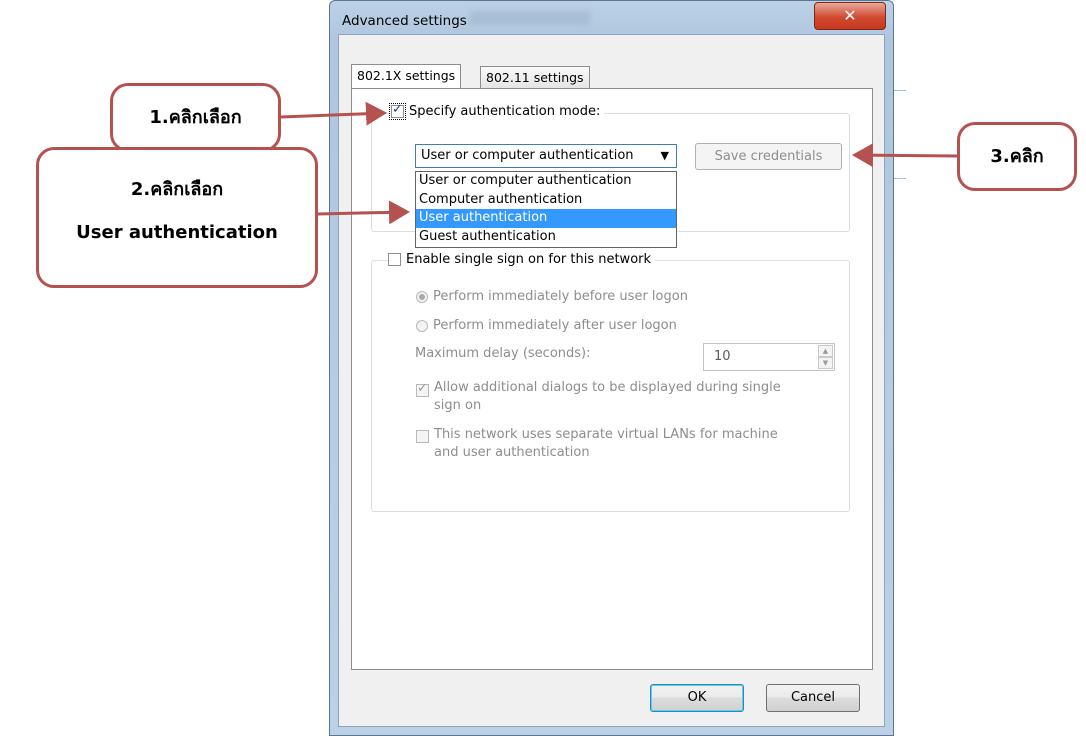 This screenshot has height=736, width=1086. What do you see at coordinates (619, 163) in the screenshot?
I see `callout-arrows` at bounding box center [619, 163].